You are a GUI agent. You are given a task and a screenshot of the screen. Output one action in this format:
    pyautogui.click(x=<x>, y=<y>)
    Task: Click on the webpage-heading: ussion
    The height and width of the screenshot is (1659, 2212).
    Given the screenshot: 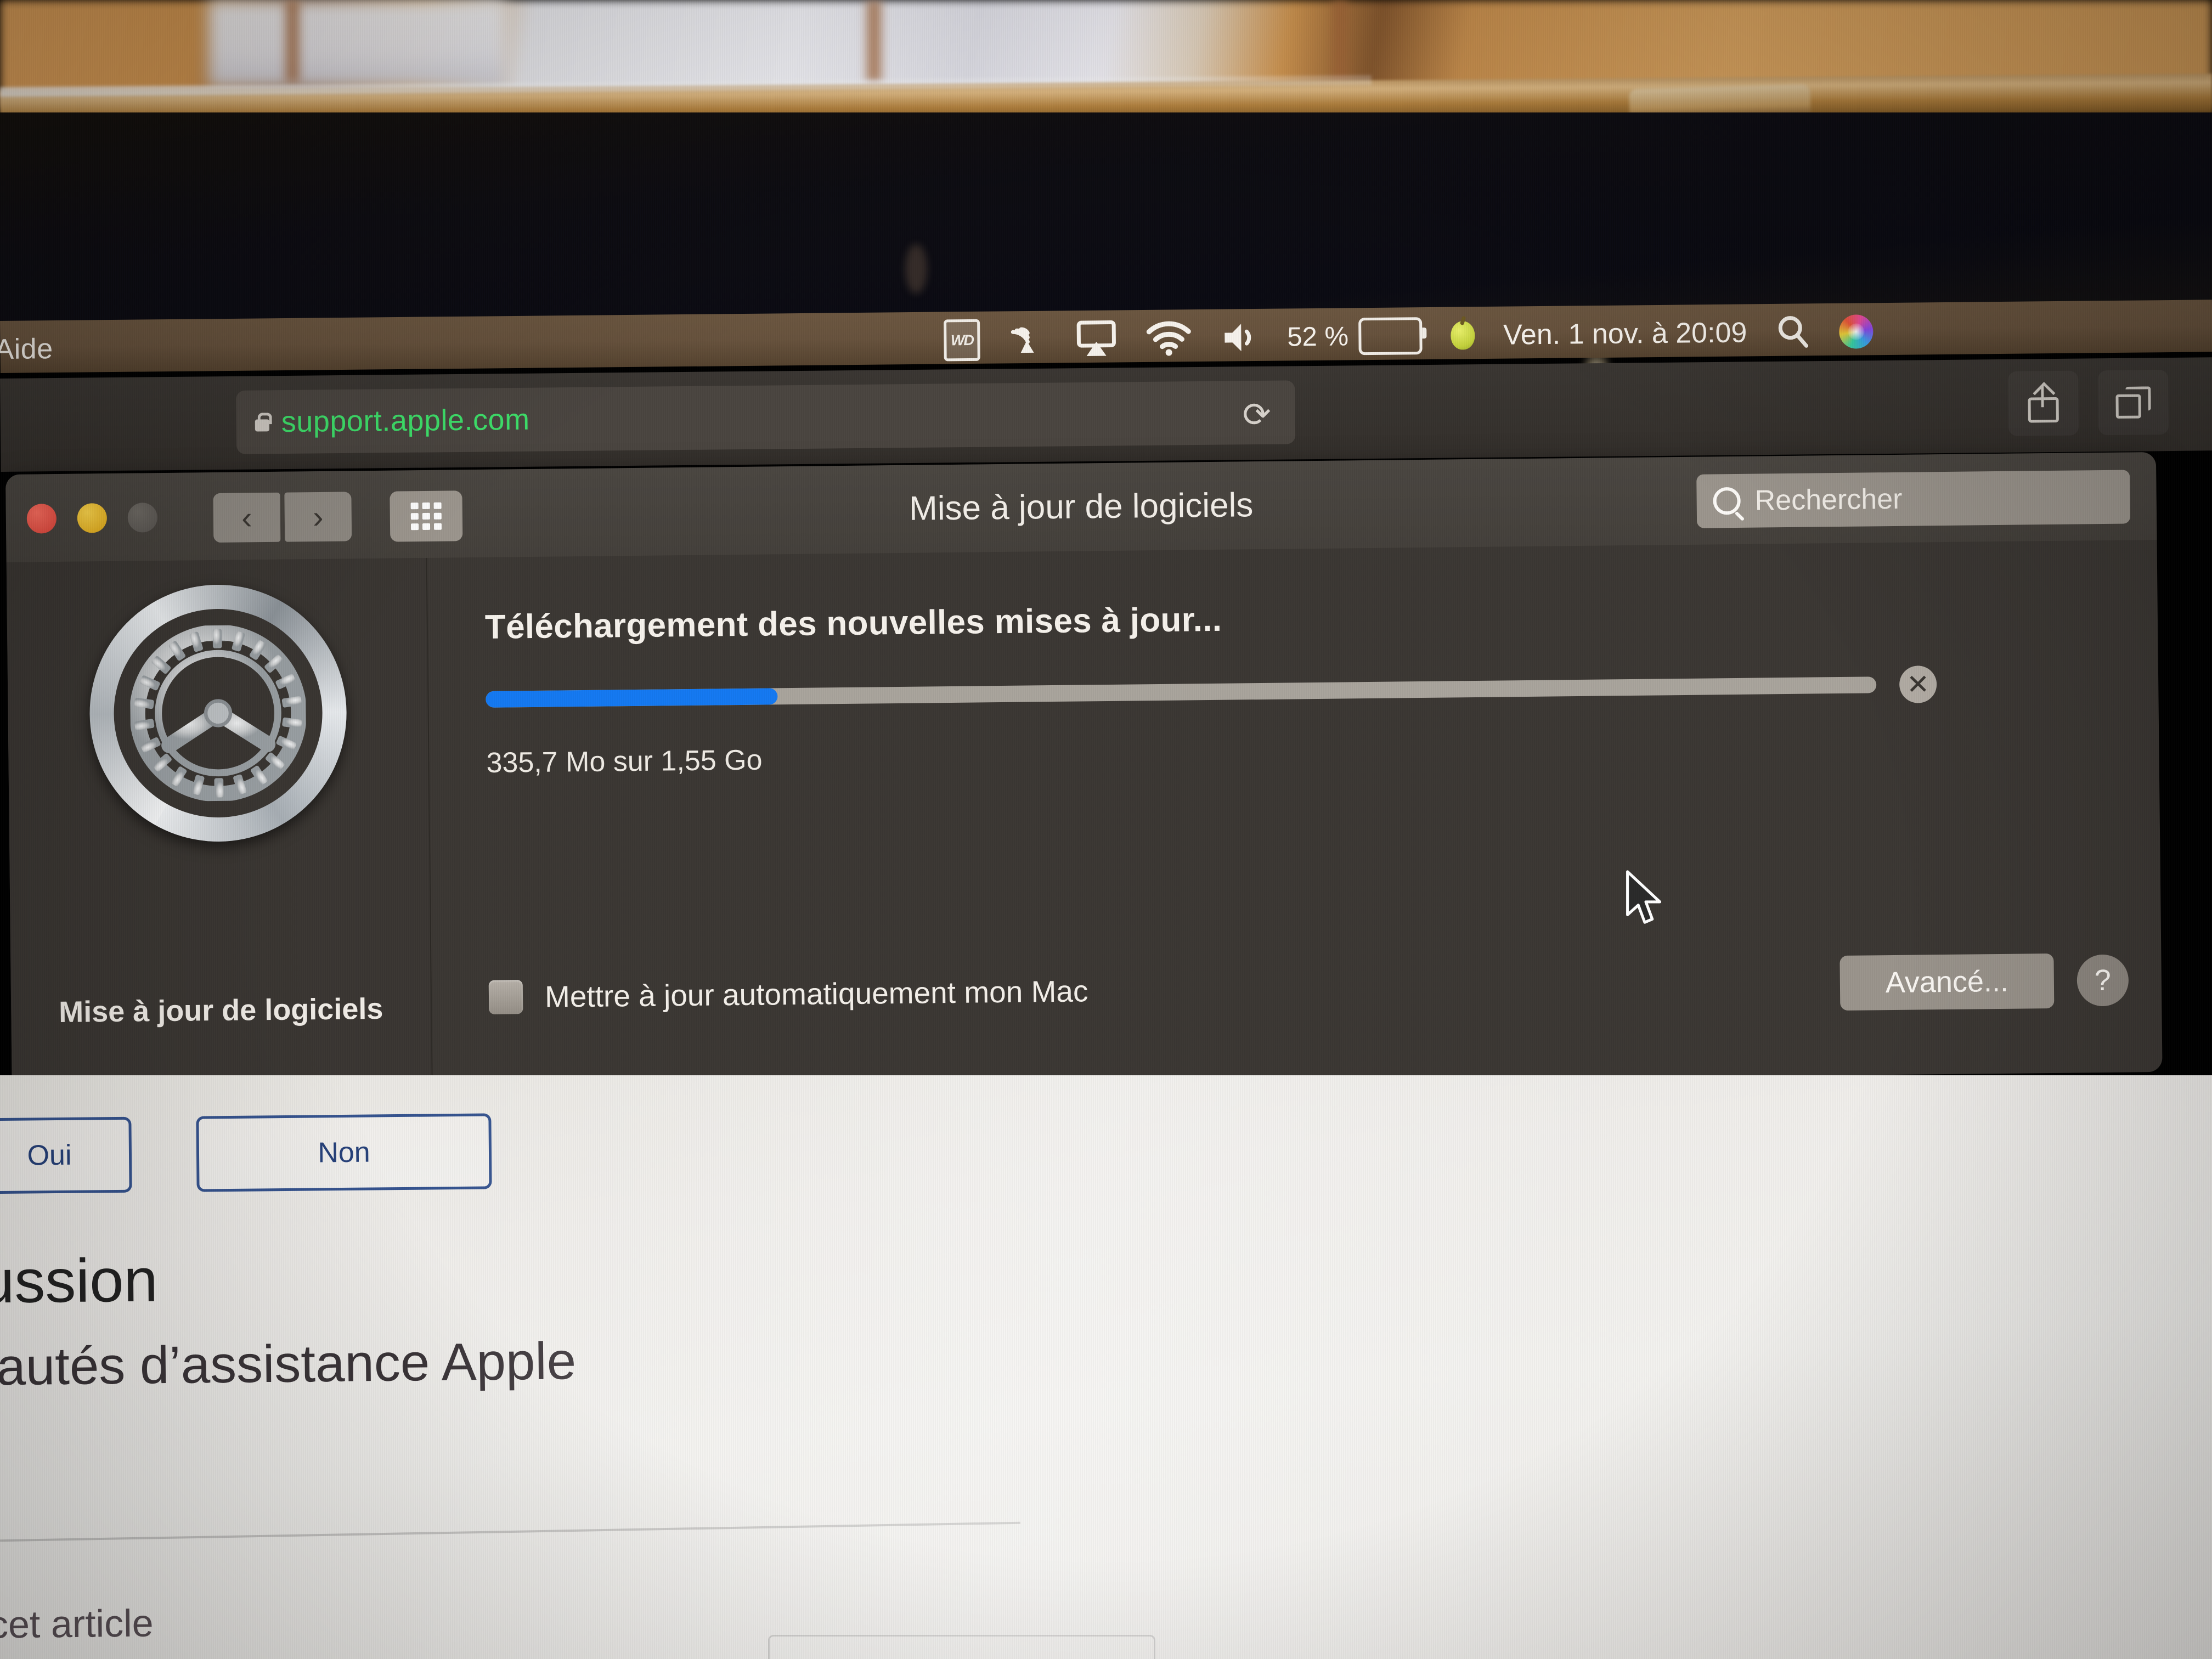 What is the action you would take?
    pyautogui.click(x=79, y=1280)
    